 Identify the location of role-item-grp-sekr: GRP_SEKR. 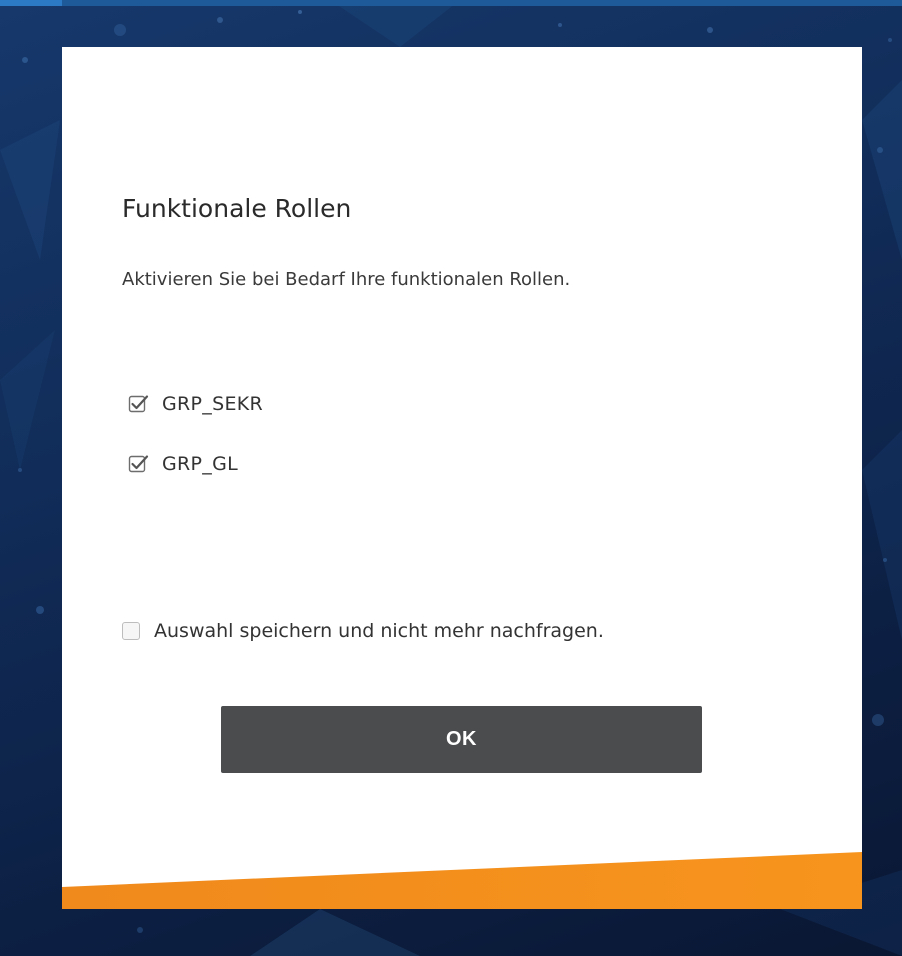
(195, 404).